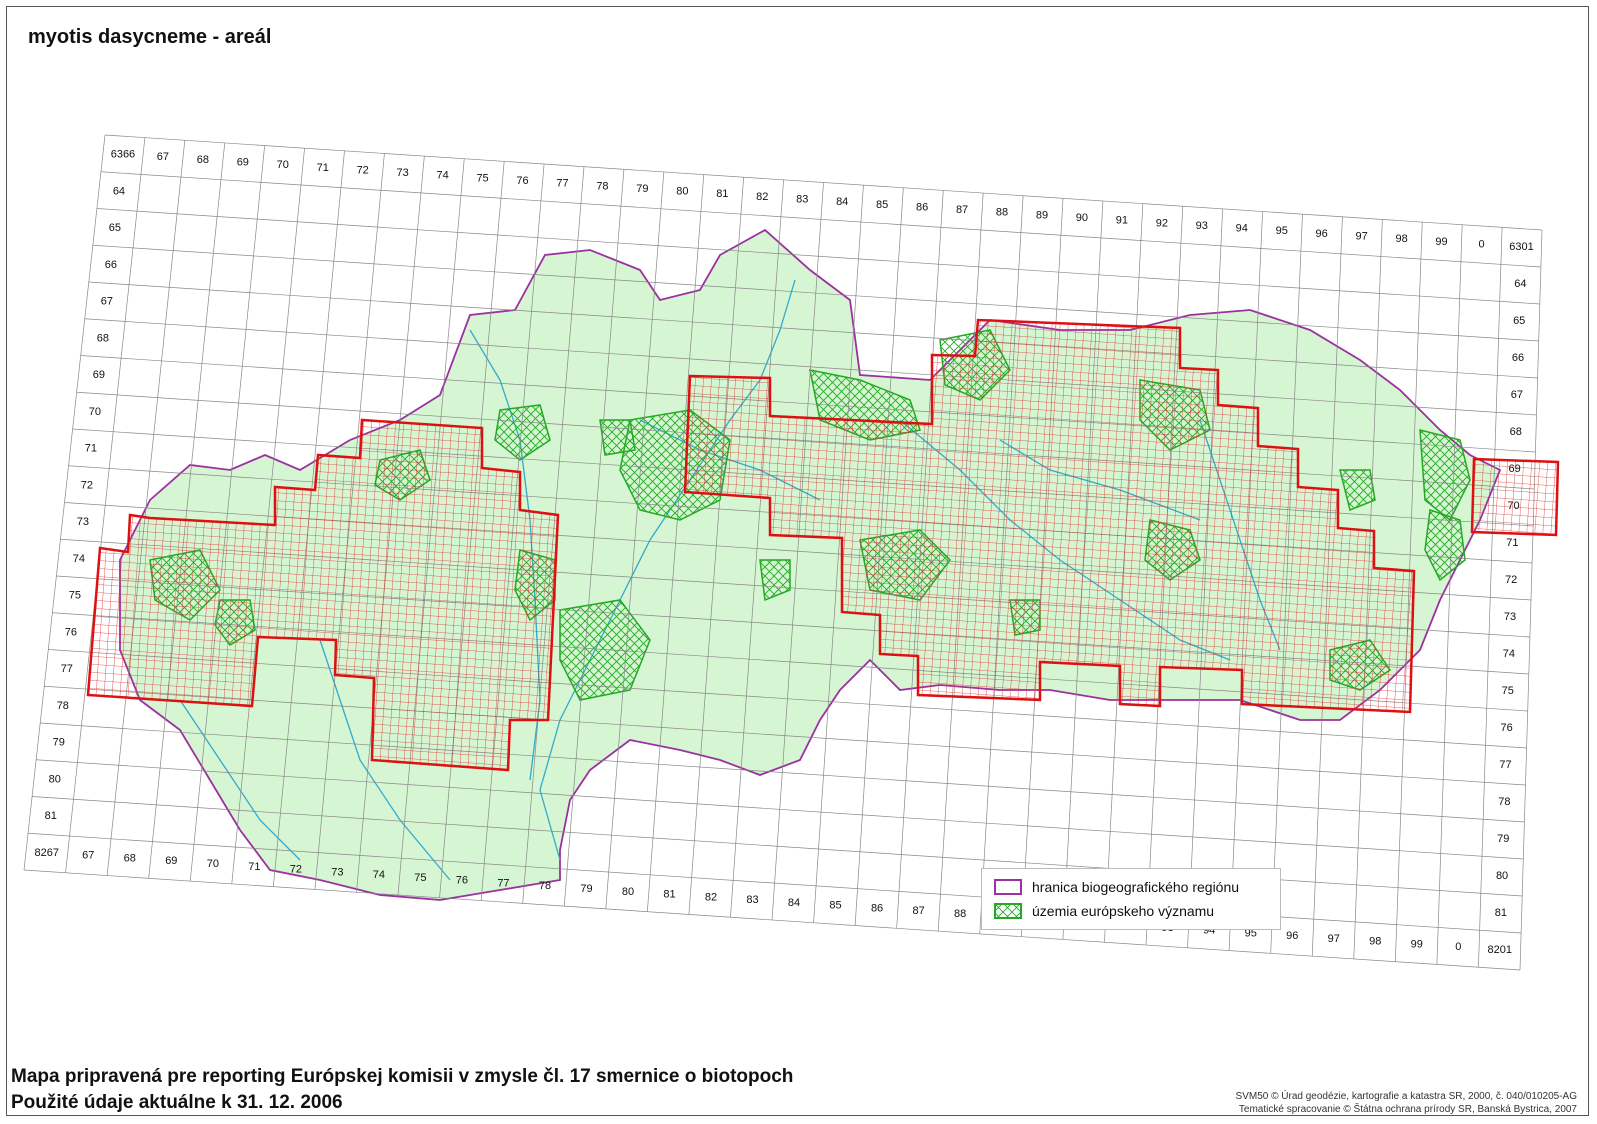  Describe the element at coordinates (1501, 913) in the screenshot. I see `grid-right-label: 81` at that location.